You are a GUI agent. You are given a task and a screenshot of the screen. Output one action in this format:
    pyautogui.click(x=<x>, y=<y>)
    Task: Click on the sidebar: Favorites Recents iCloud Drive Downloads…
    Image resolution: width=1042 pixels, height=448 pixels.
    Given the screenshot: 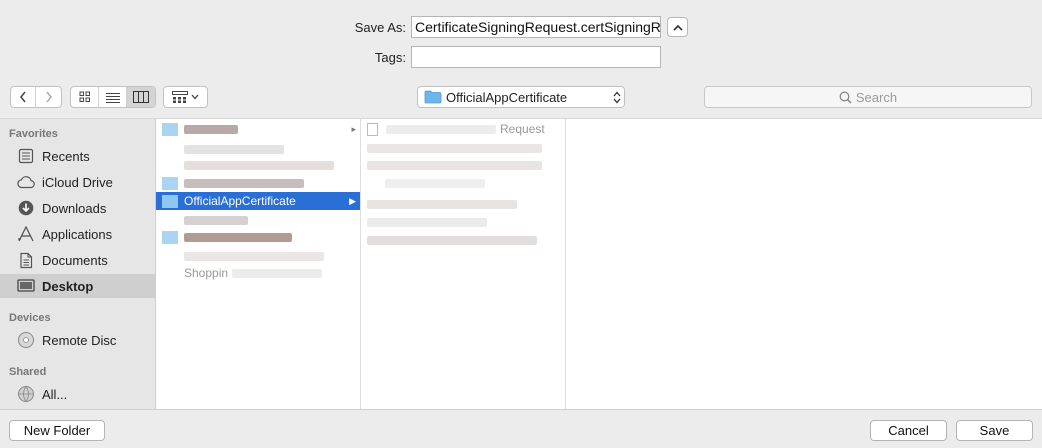 What is the action you would take?
    pyautogui.click(x=78, y=264)
    